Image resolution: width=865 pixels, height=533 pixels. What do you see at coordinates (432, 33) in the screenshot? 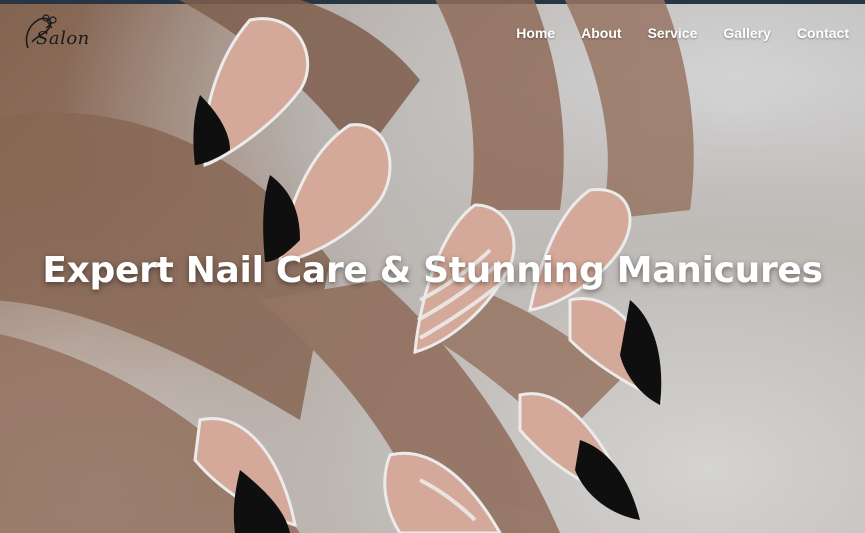
I see `navbar: Salon Home About Service Gallery Contact` at bounding box center [432, 33].